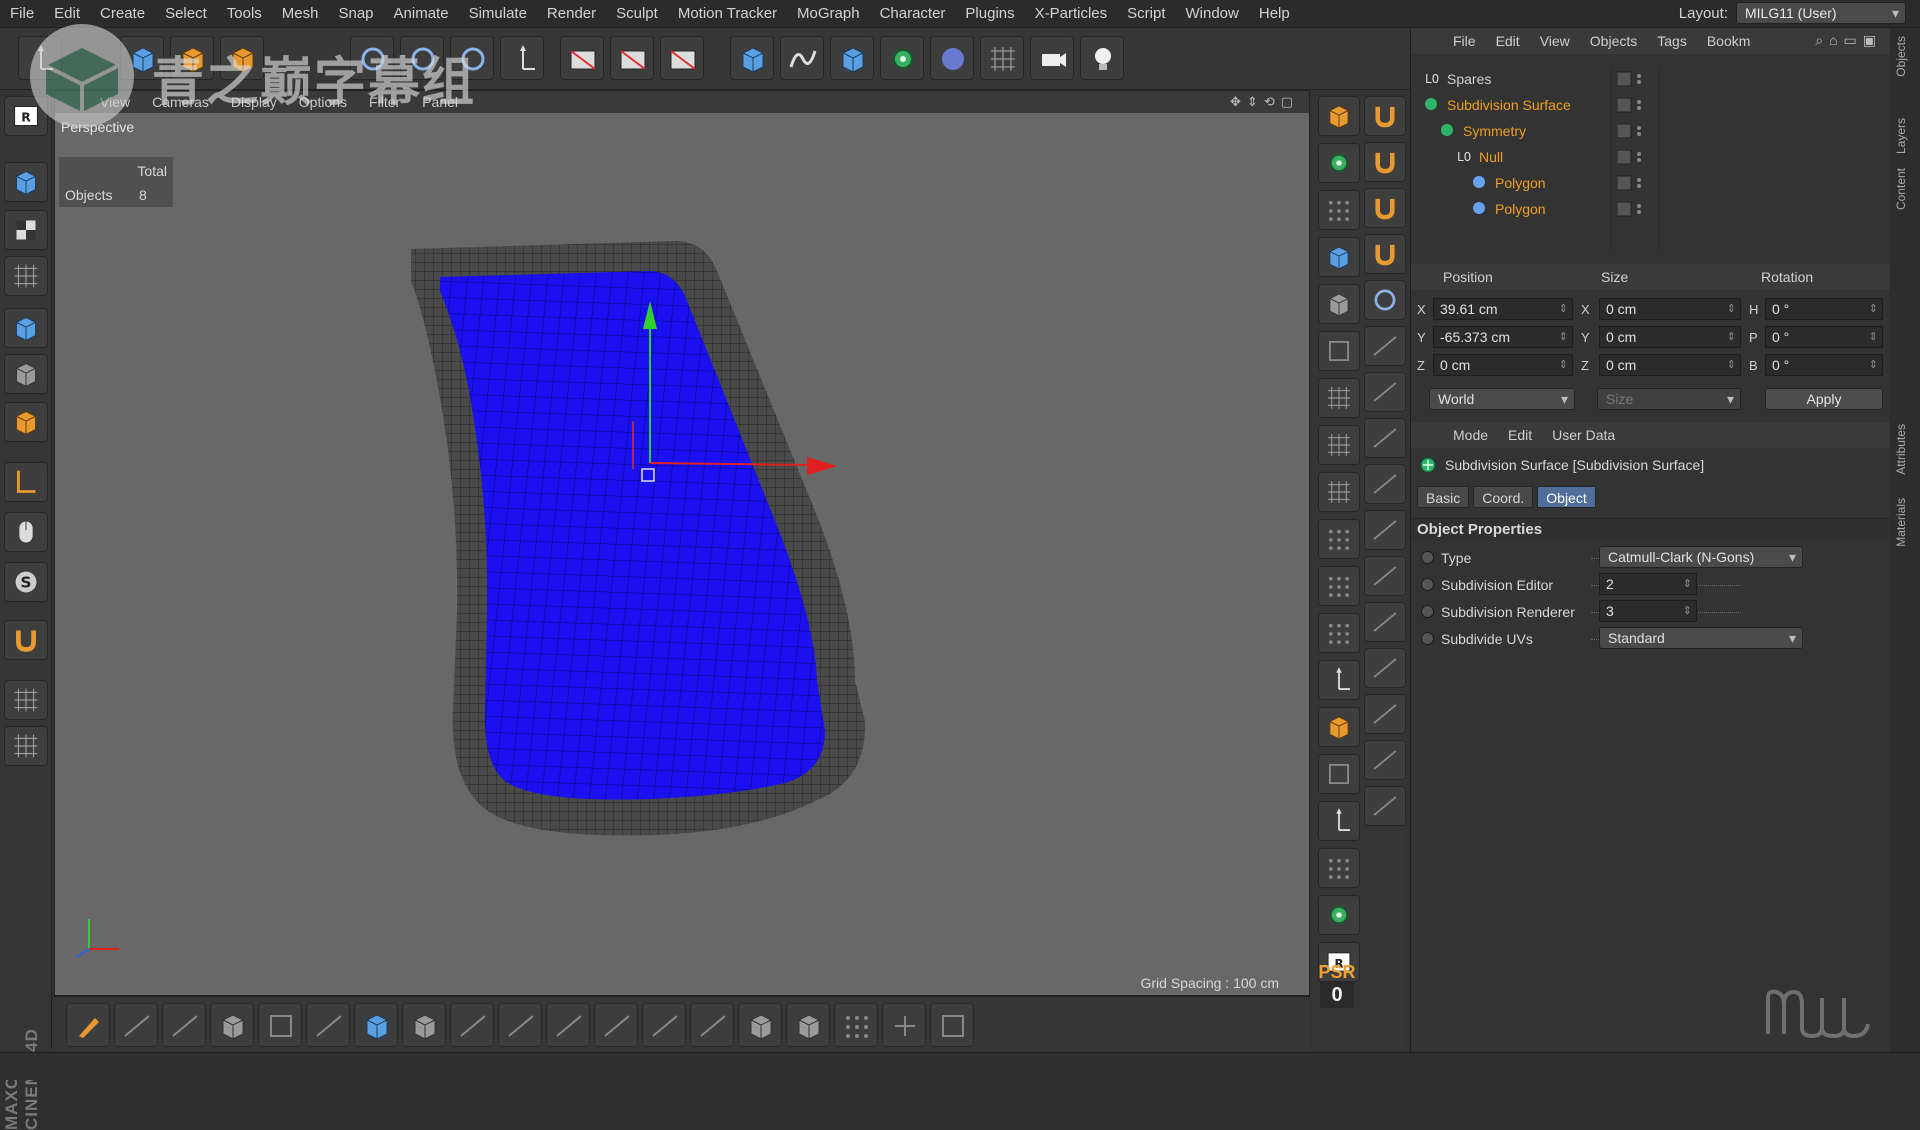 This screenshot has height=1130, width=1920. Describe the element at coordinates (1651, 131) in the screenshot. I see `object-row-symmetry-2: Symmetry` at that location.